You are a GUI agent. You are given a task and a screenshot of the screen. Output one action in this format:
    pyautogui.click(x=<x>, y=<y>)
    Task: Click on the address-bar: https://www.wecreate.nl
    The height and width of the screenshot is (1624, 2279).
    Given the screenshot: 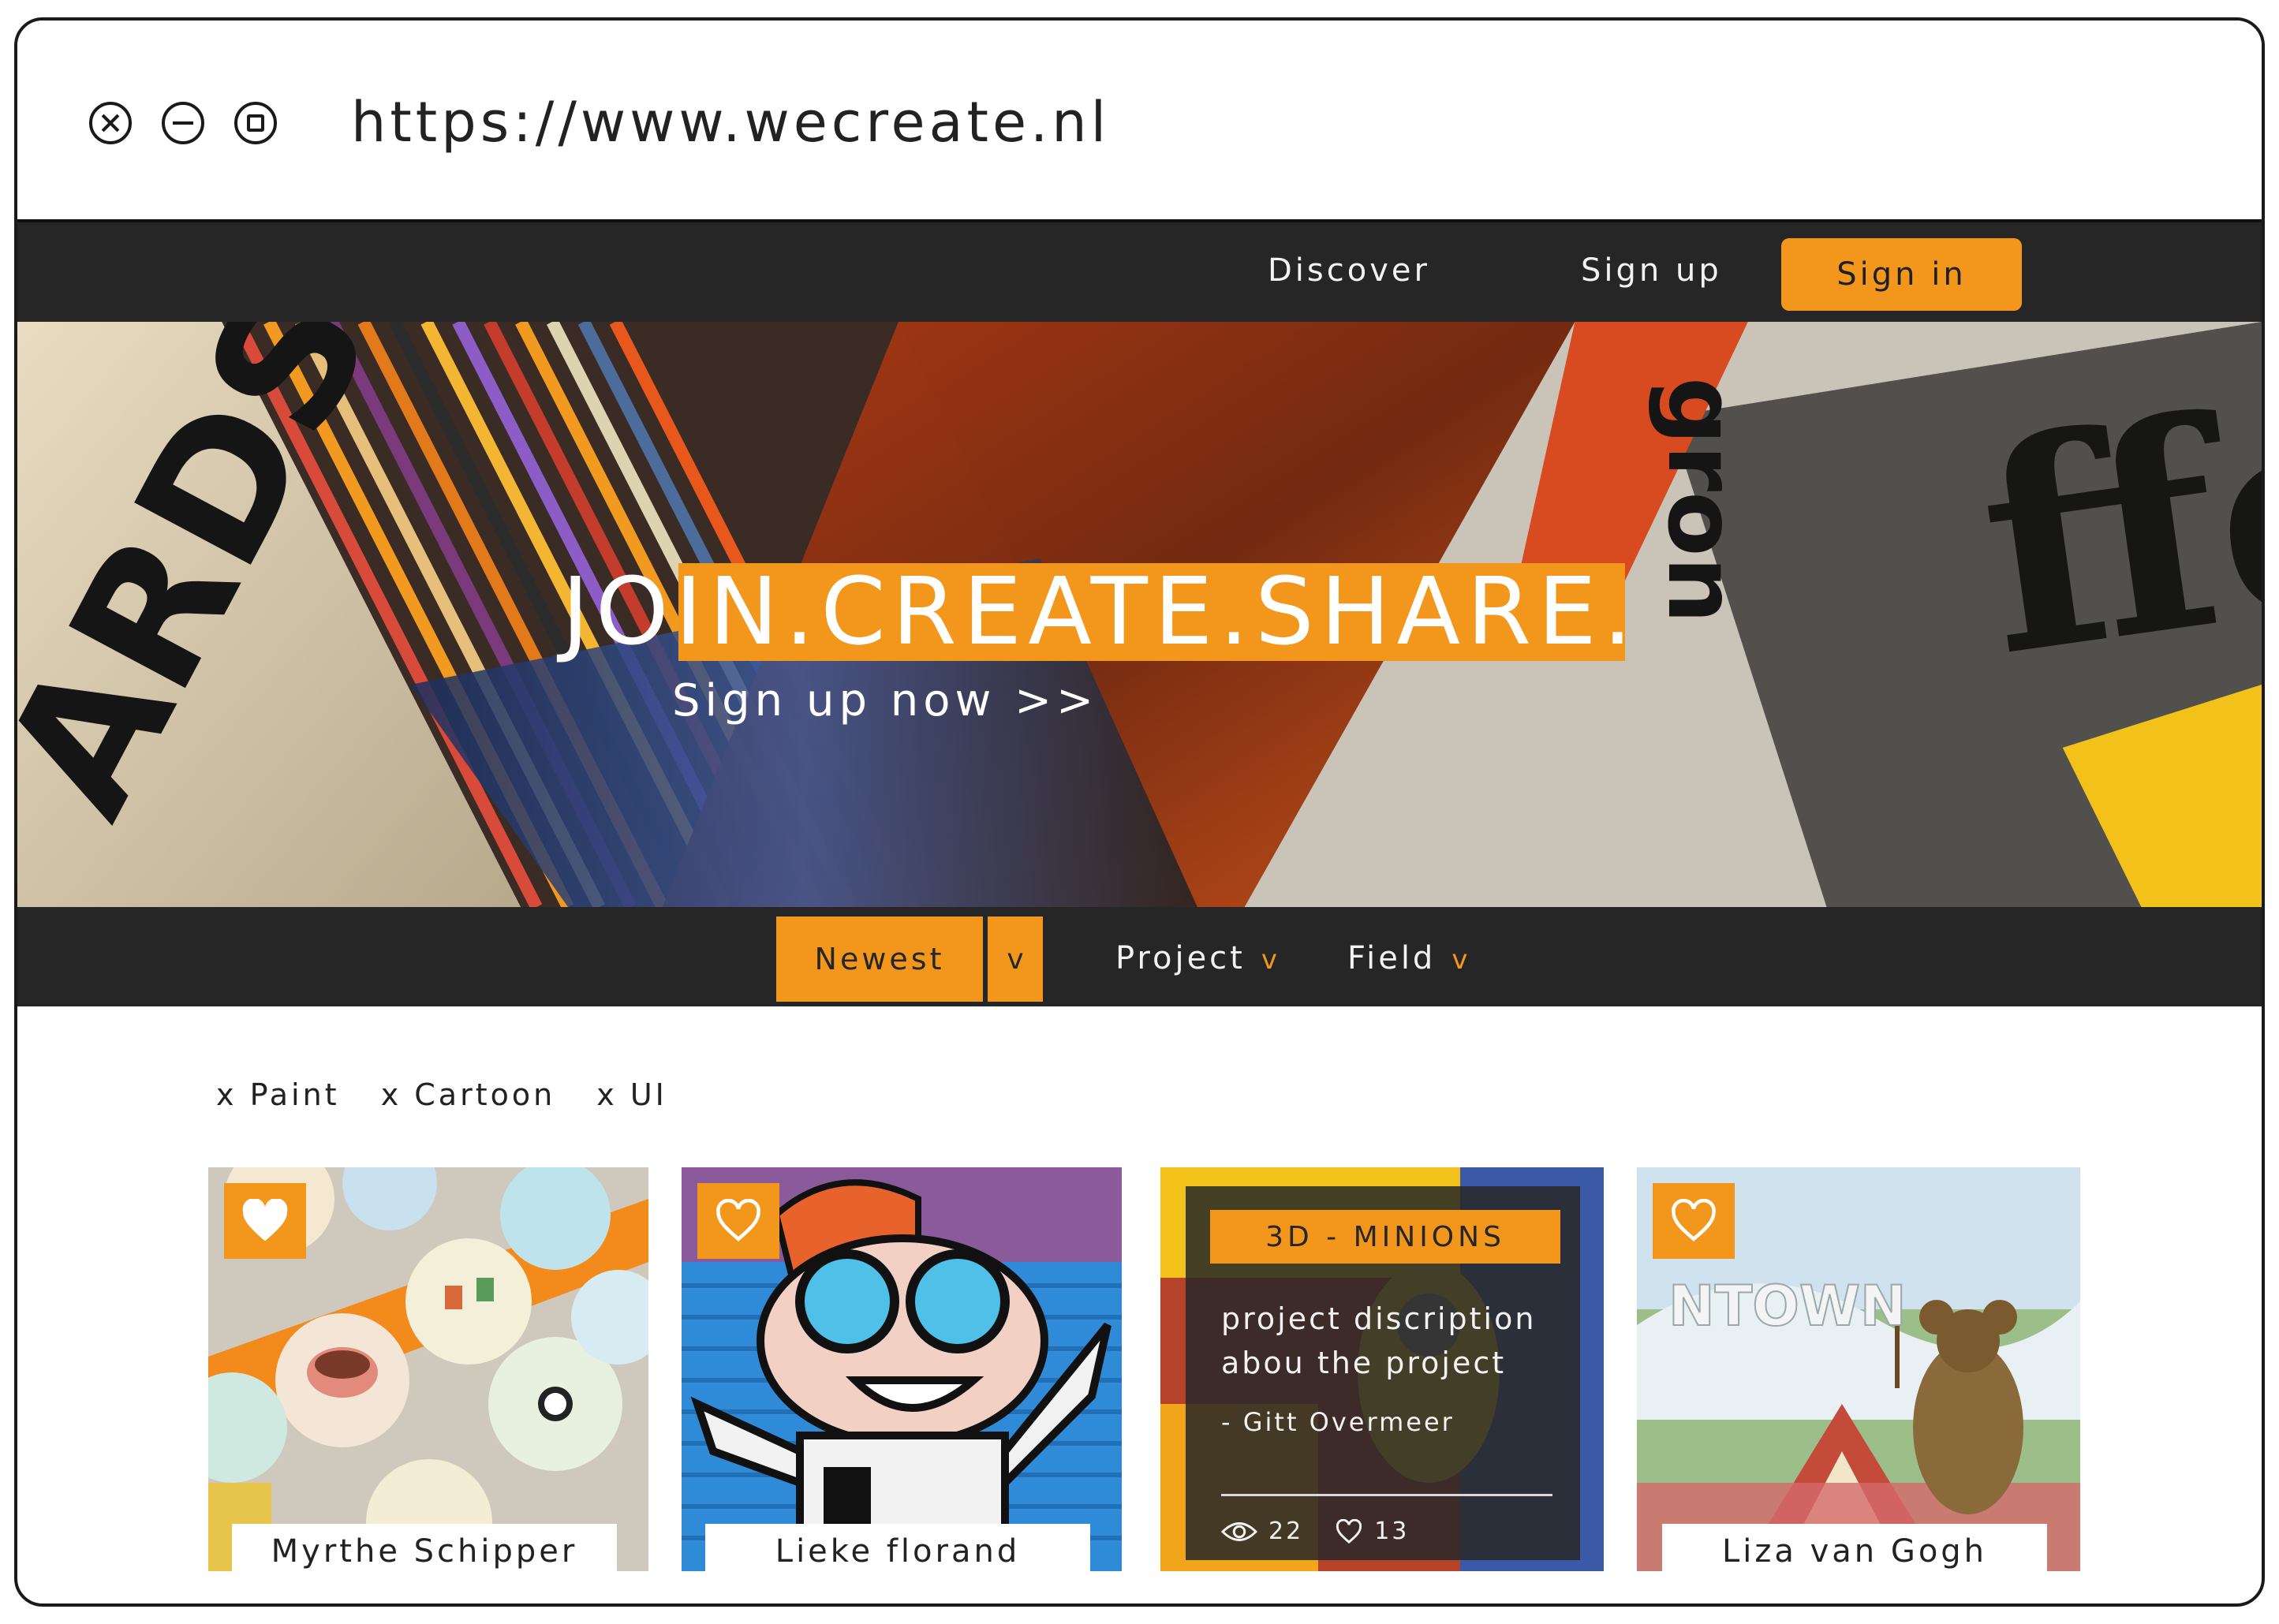 What is the action you would take?
    pyautogui.click(x=730, y=122)
    